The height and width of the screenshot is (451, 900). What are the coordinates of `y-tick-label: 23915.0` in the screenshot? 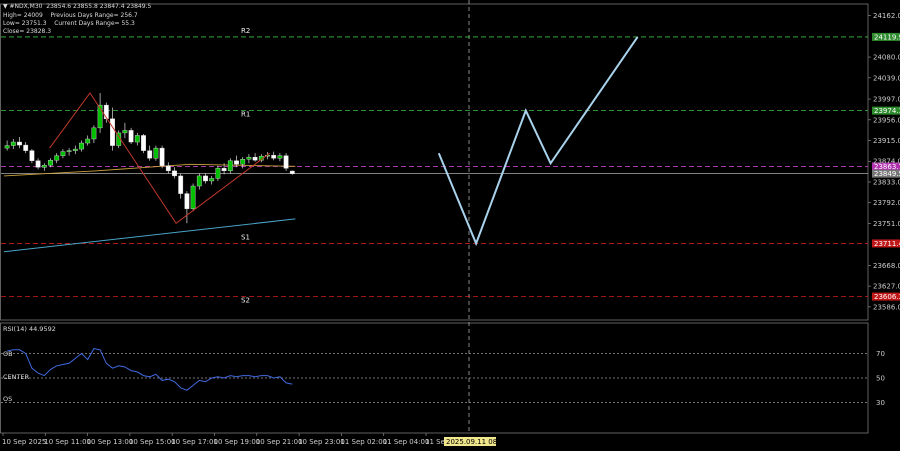 It's located at (886, 141).